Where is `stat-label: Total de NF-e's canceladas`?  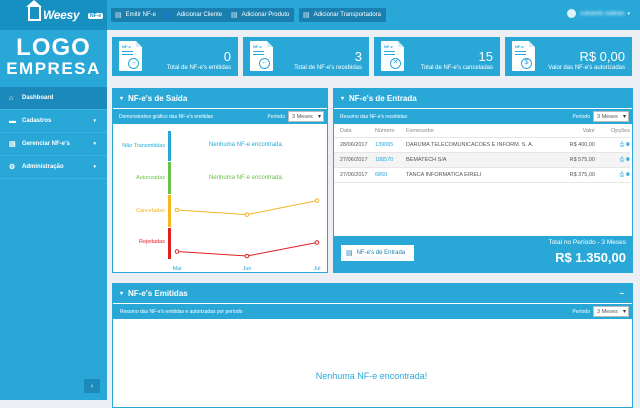
stat-label: Total de NF-e's canceladas is located at coordinates (456, 68).